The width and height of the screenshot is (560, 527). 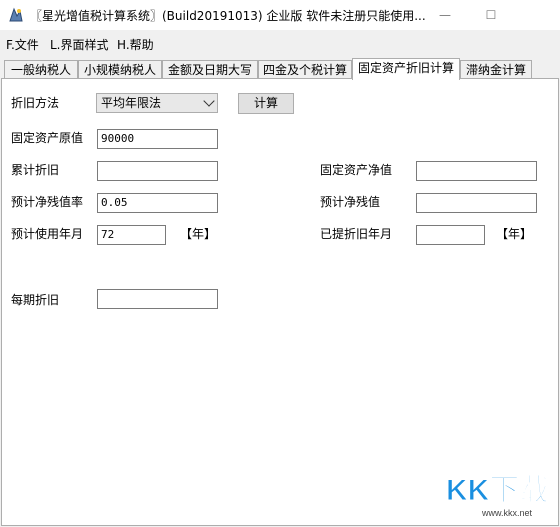 What do you see at coordinates (47, 202) in the screenshot?
I see `residual-rate-label: 预计净残值率` at bounding box center [47, 202].